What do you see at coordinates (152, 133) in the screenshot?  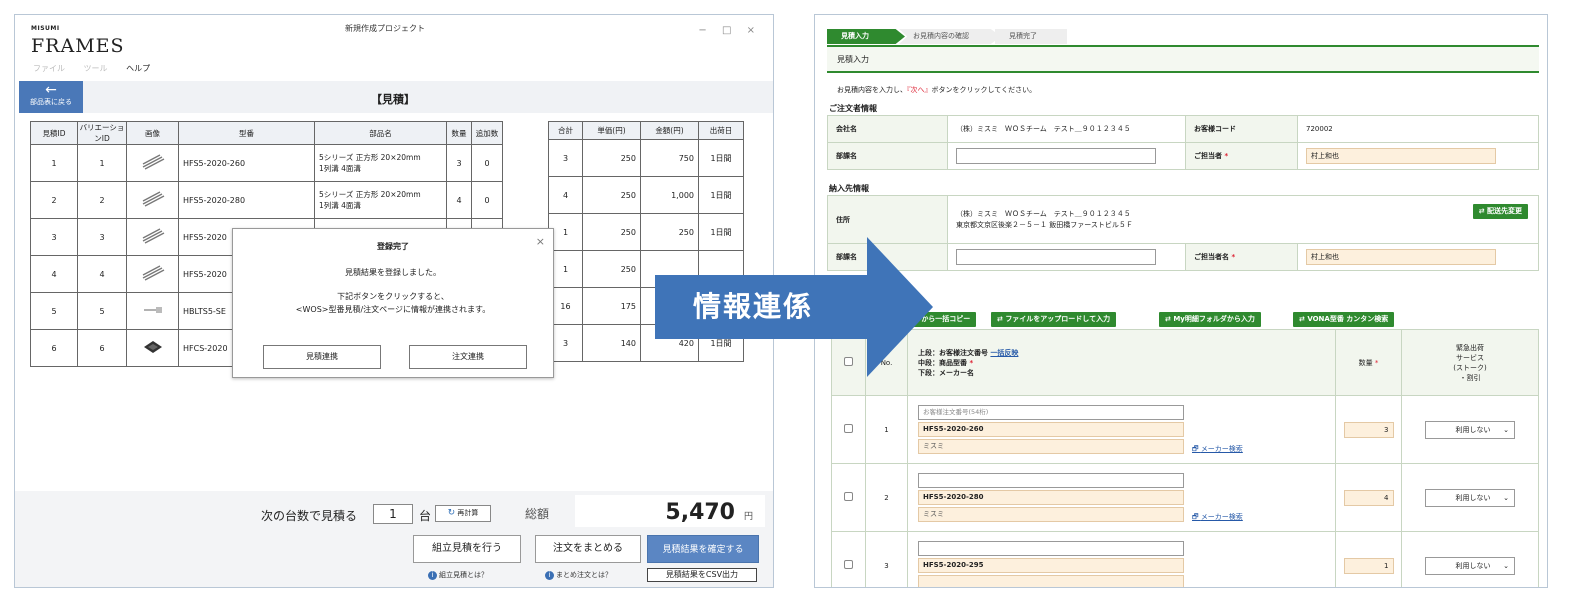 I see `col-image: 画像` at bounding box center [152, 133].